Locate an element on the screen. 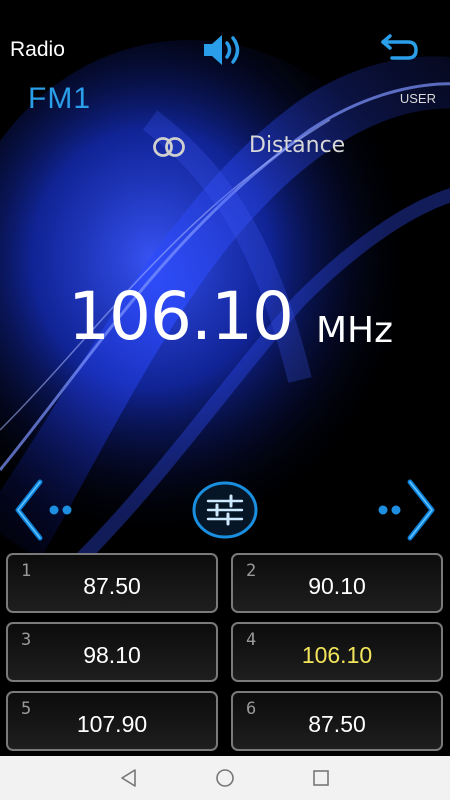 The width and height of the screenshot is (450, 800). preset-button-6: 6 87.50 is located at coordinates (337, 721).